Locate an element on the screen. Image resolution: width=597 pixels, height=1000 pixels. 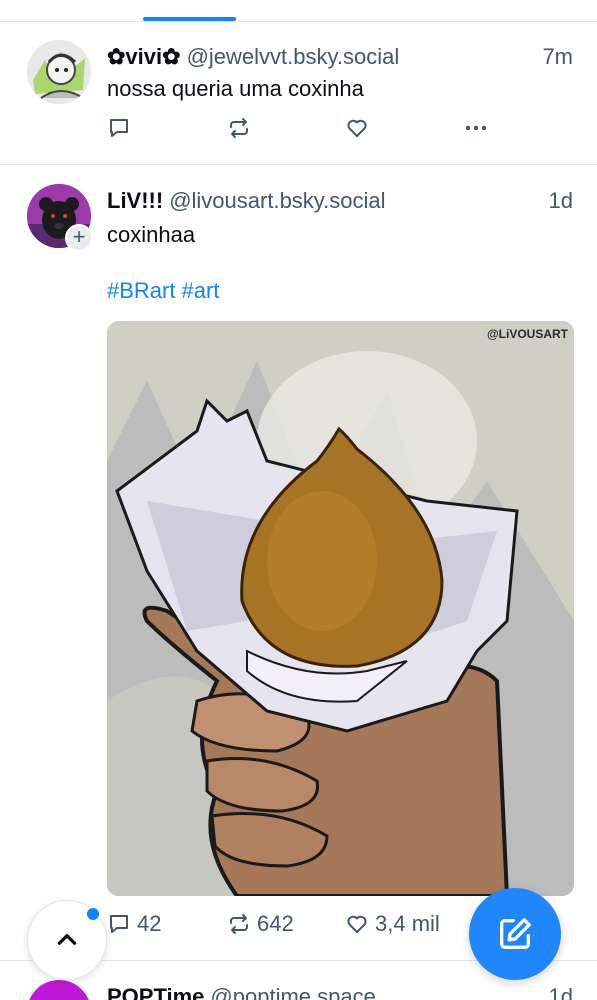
post-header: LiV!!! @livousart.bsky.social 1d is located at coordinates (340, 201).